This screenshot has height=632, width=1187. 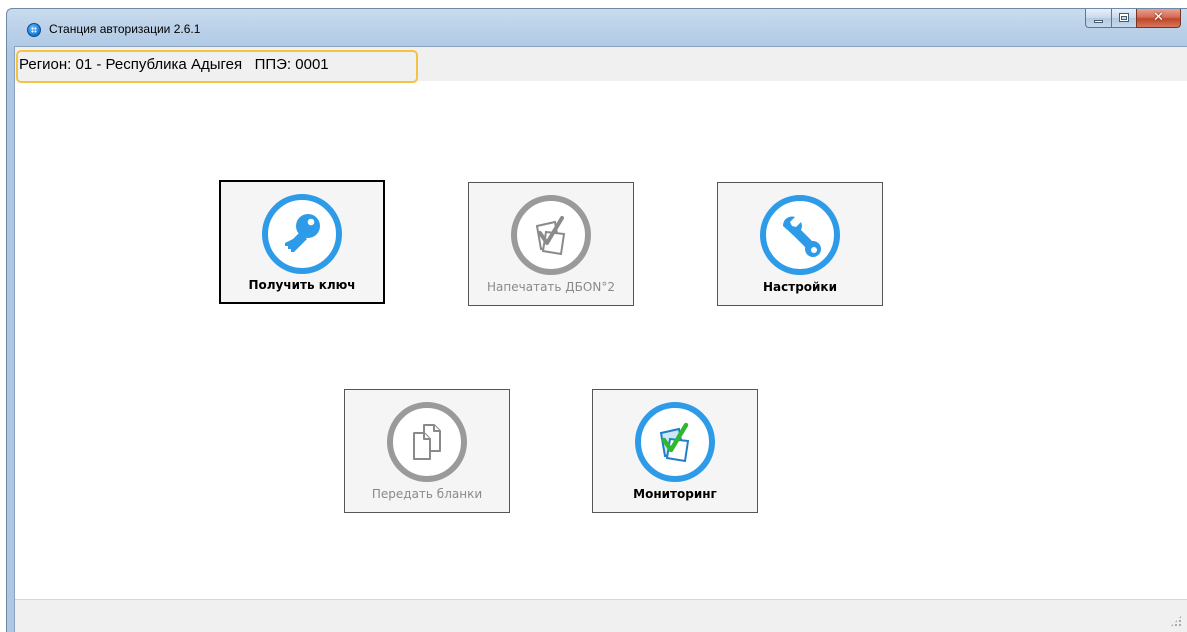 I want to click on monitoring-button: Мониторинг, so click(x=675, y=451).